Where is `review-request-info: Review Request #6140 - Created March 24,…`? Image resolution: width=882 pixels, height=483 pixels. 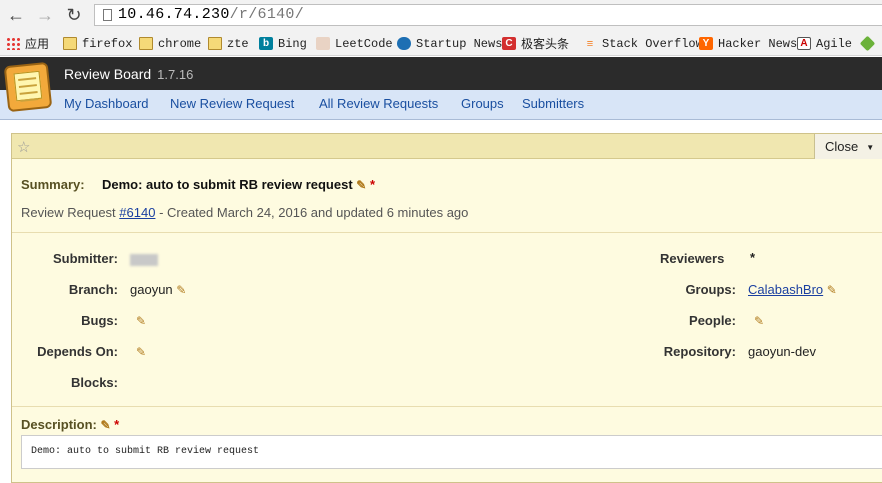 review-request-info: Review Request #6140 - Created March 24,… is located at coordinates (244, 212).